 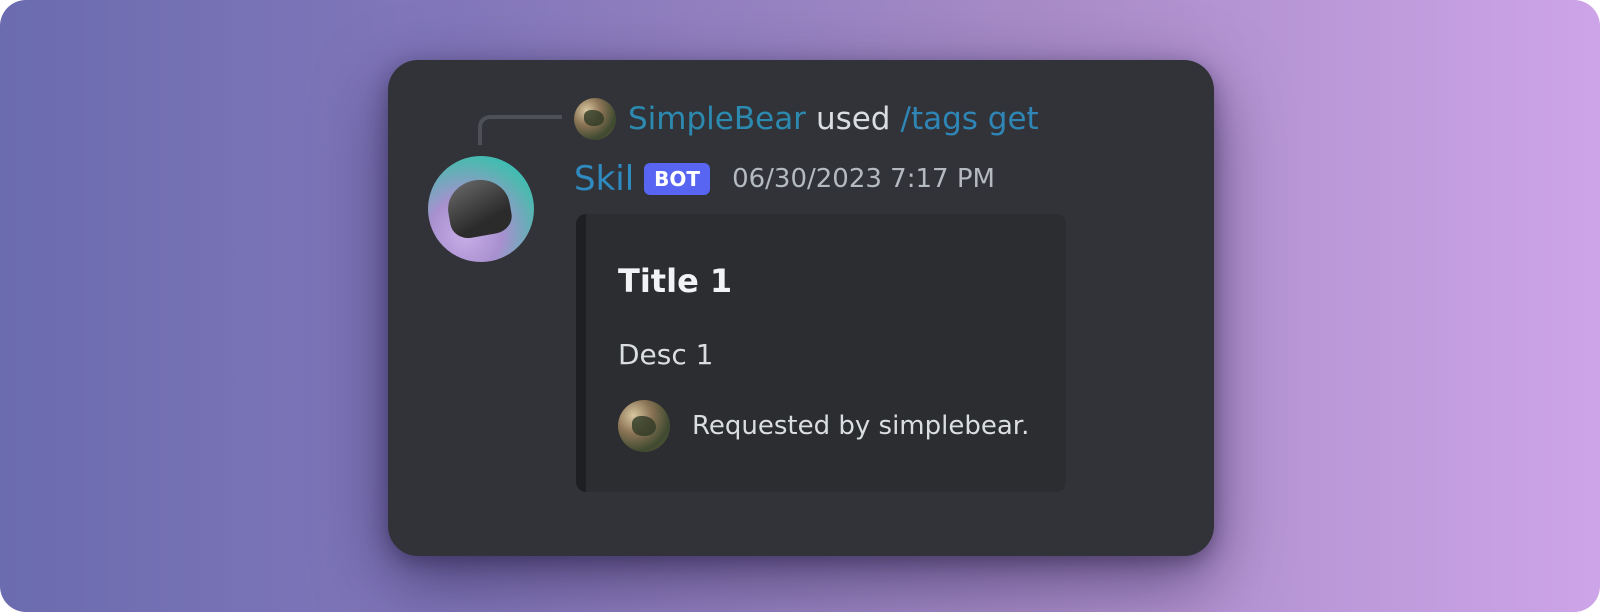 I want to click on reply-command: /tags get, so click(x=970, y=119).